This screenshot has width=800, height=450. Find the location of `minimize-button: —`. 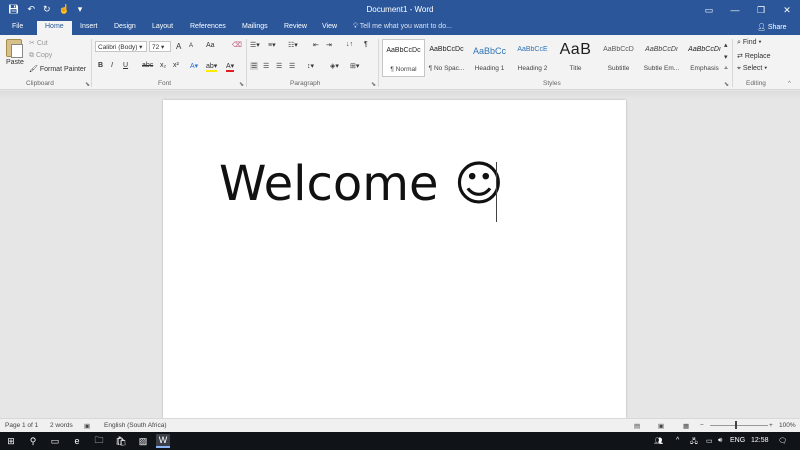

minimize-button: — is located at coordinates (735, 10).